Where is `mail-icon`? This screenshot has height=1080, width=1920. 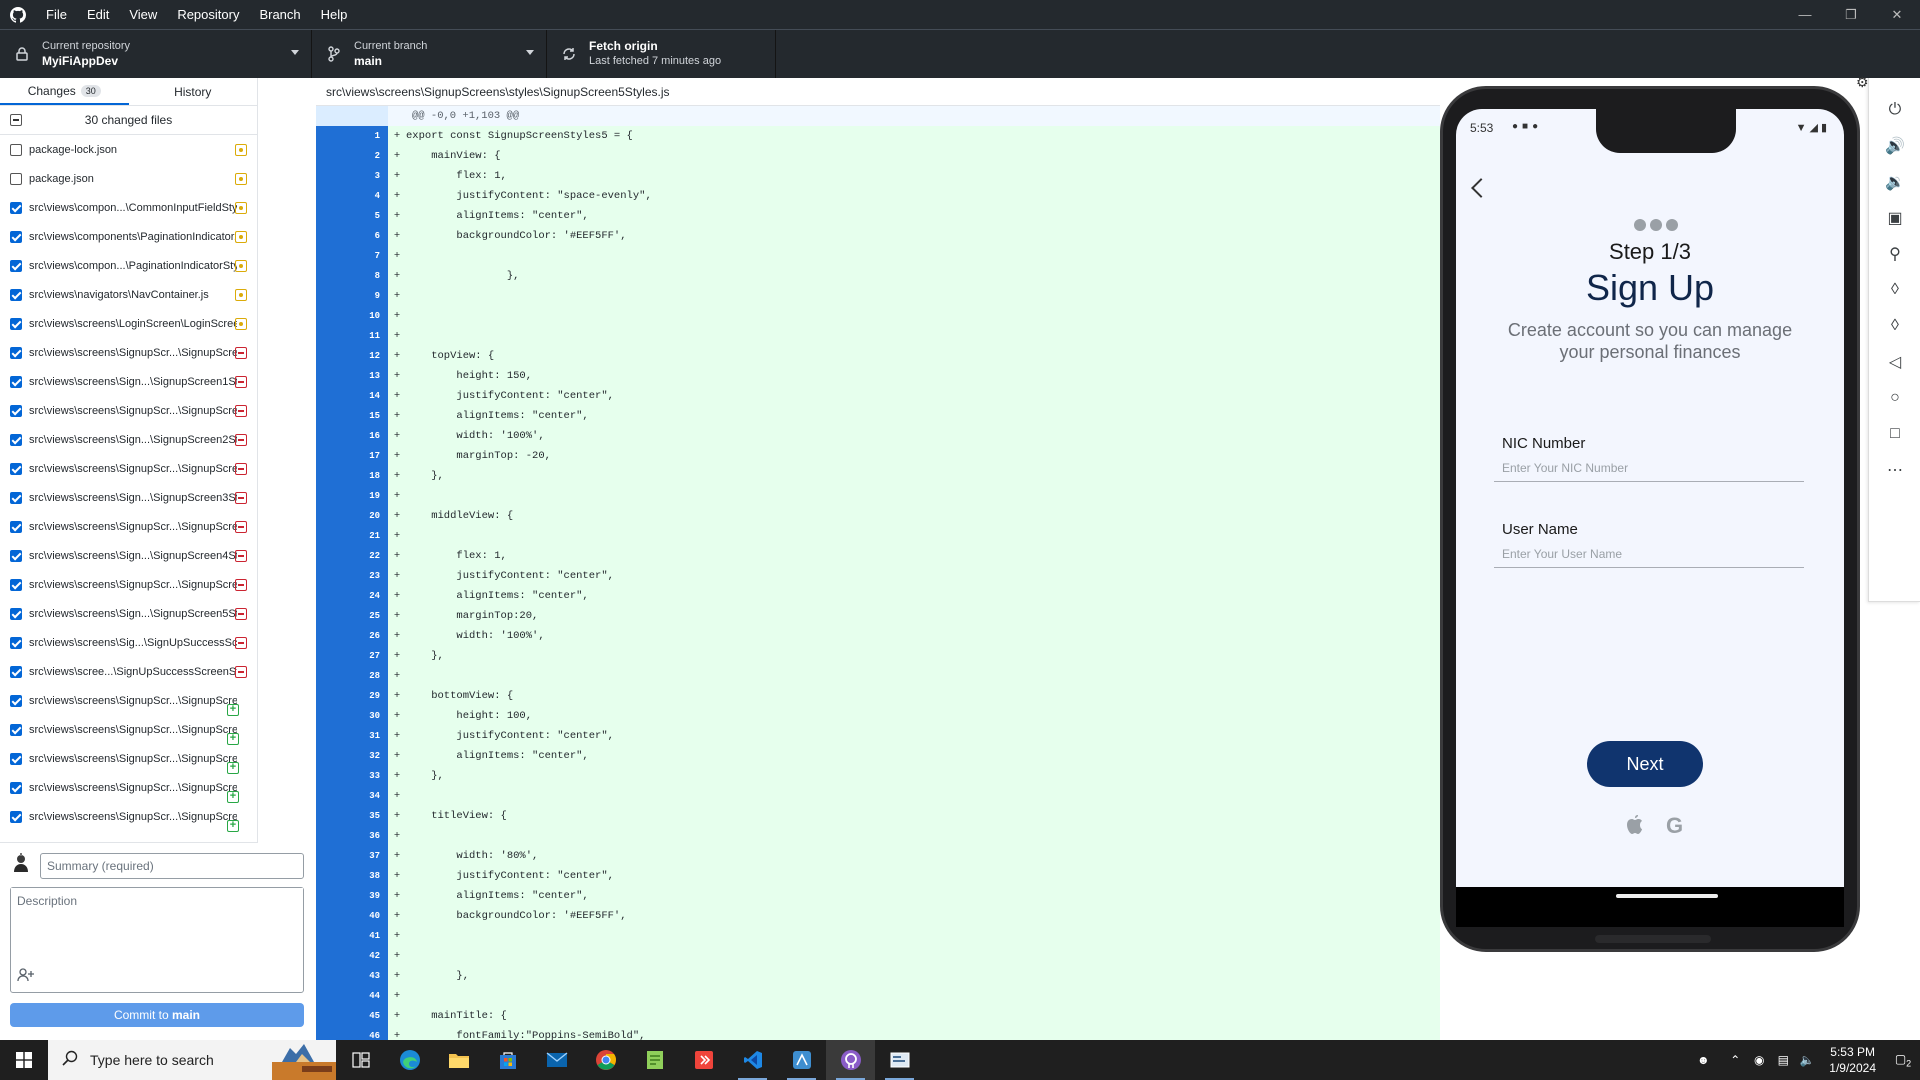
mail-icon is located at coordinates (556, 1060).